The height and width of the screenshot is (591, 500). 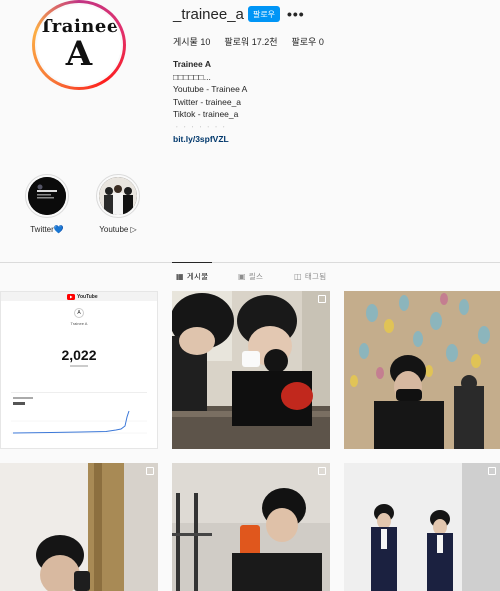 I want to click on tab-posts: ▦ 게시물, so click(x=192, y=276).